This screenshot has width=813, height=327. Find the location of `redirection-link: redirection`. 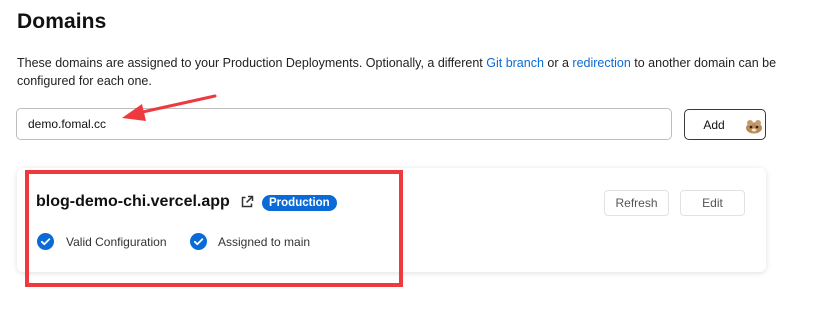

redirection-link: redirection is located at coordinates (601, 63).